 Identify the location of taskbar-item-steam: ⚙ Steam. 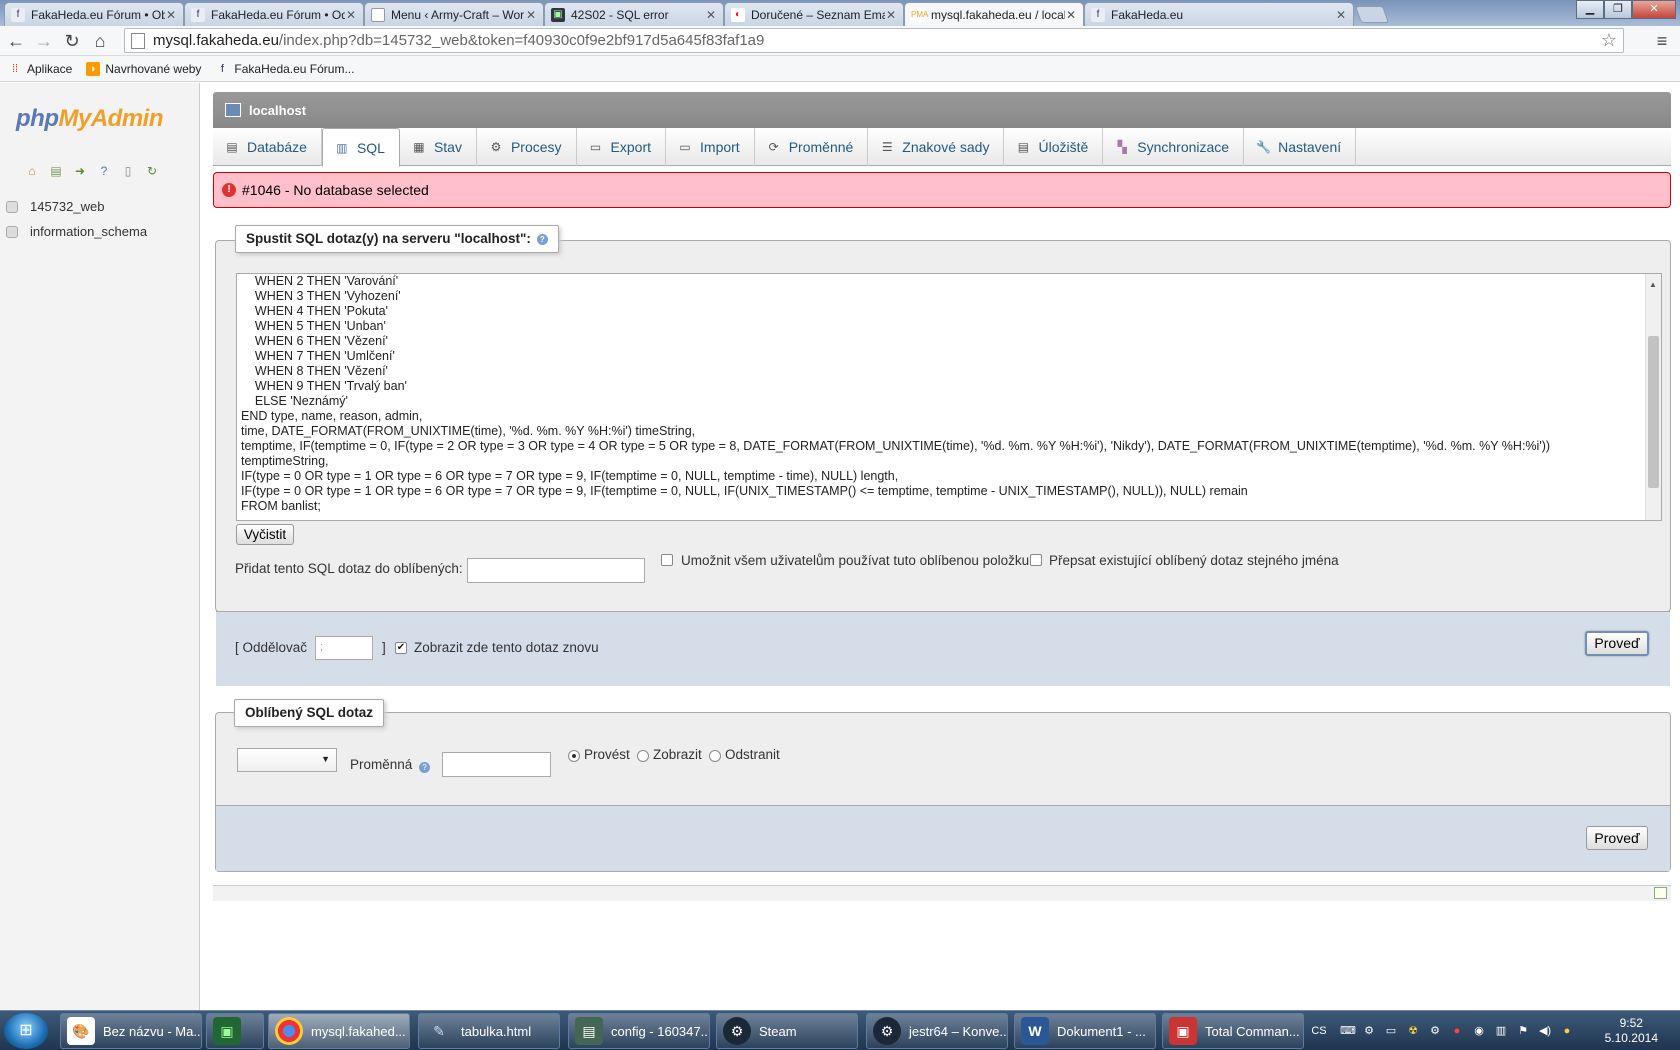
(787, 1031).